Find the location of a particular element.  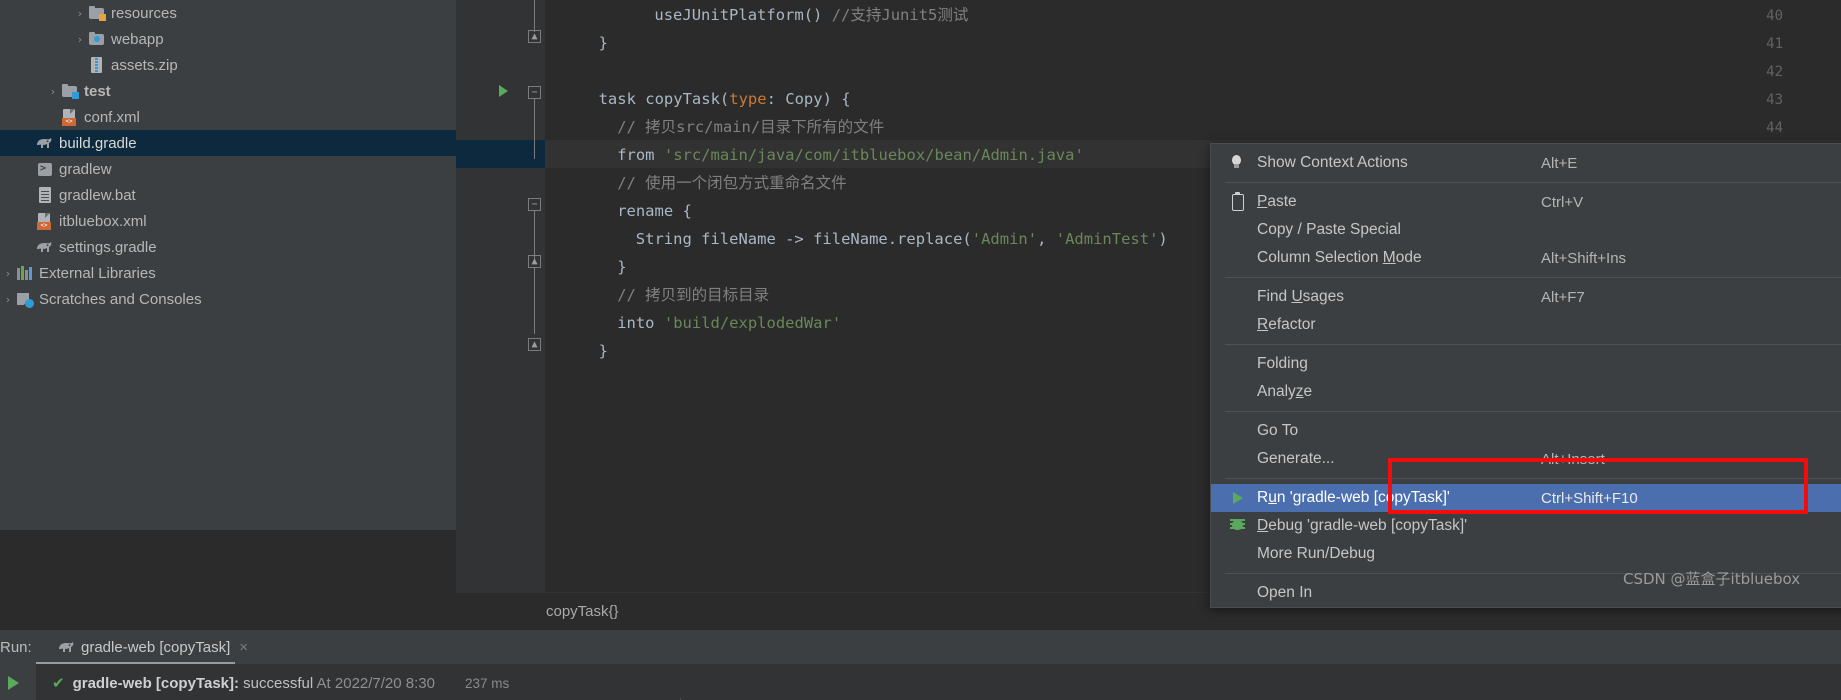

tree-item-resources: › resources is located at coordinates (228, 13).